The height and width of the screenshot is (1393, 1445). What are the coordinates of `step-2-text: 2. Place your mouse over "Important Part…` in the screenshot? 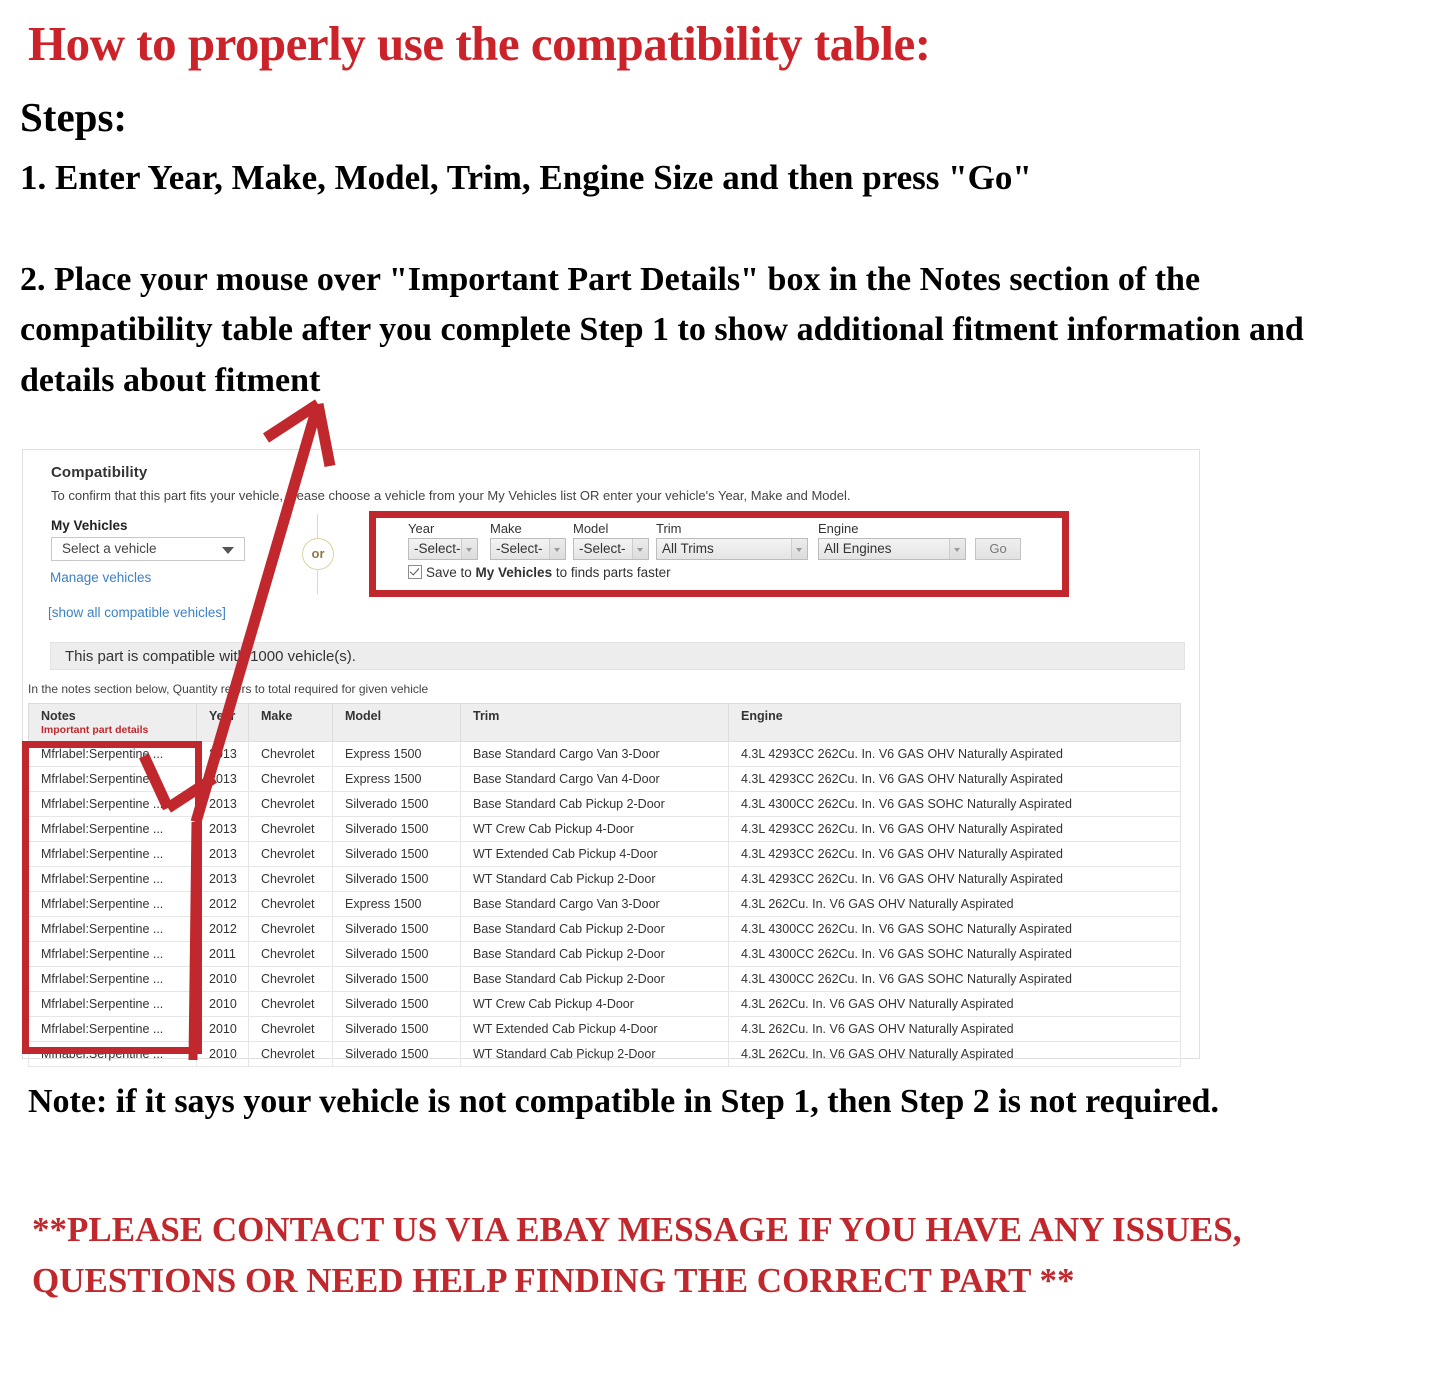 It's located at (662, 330).